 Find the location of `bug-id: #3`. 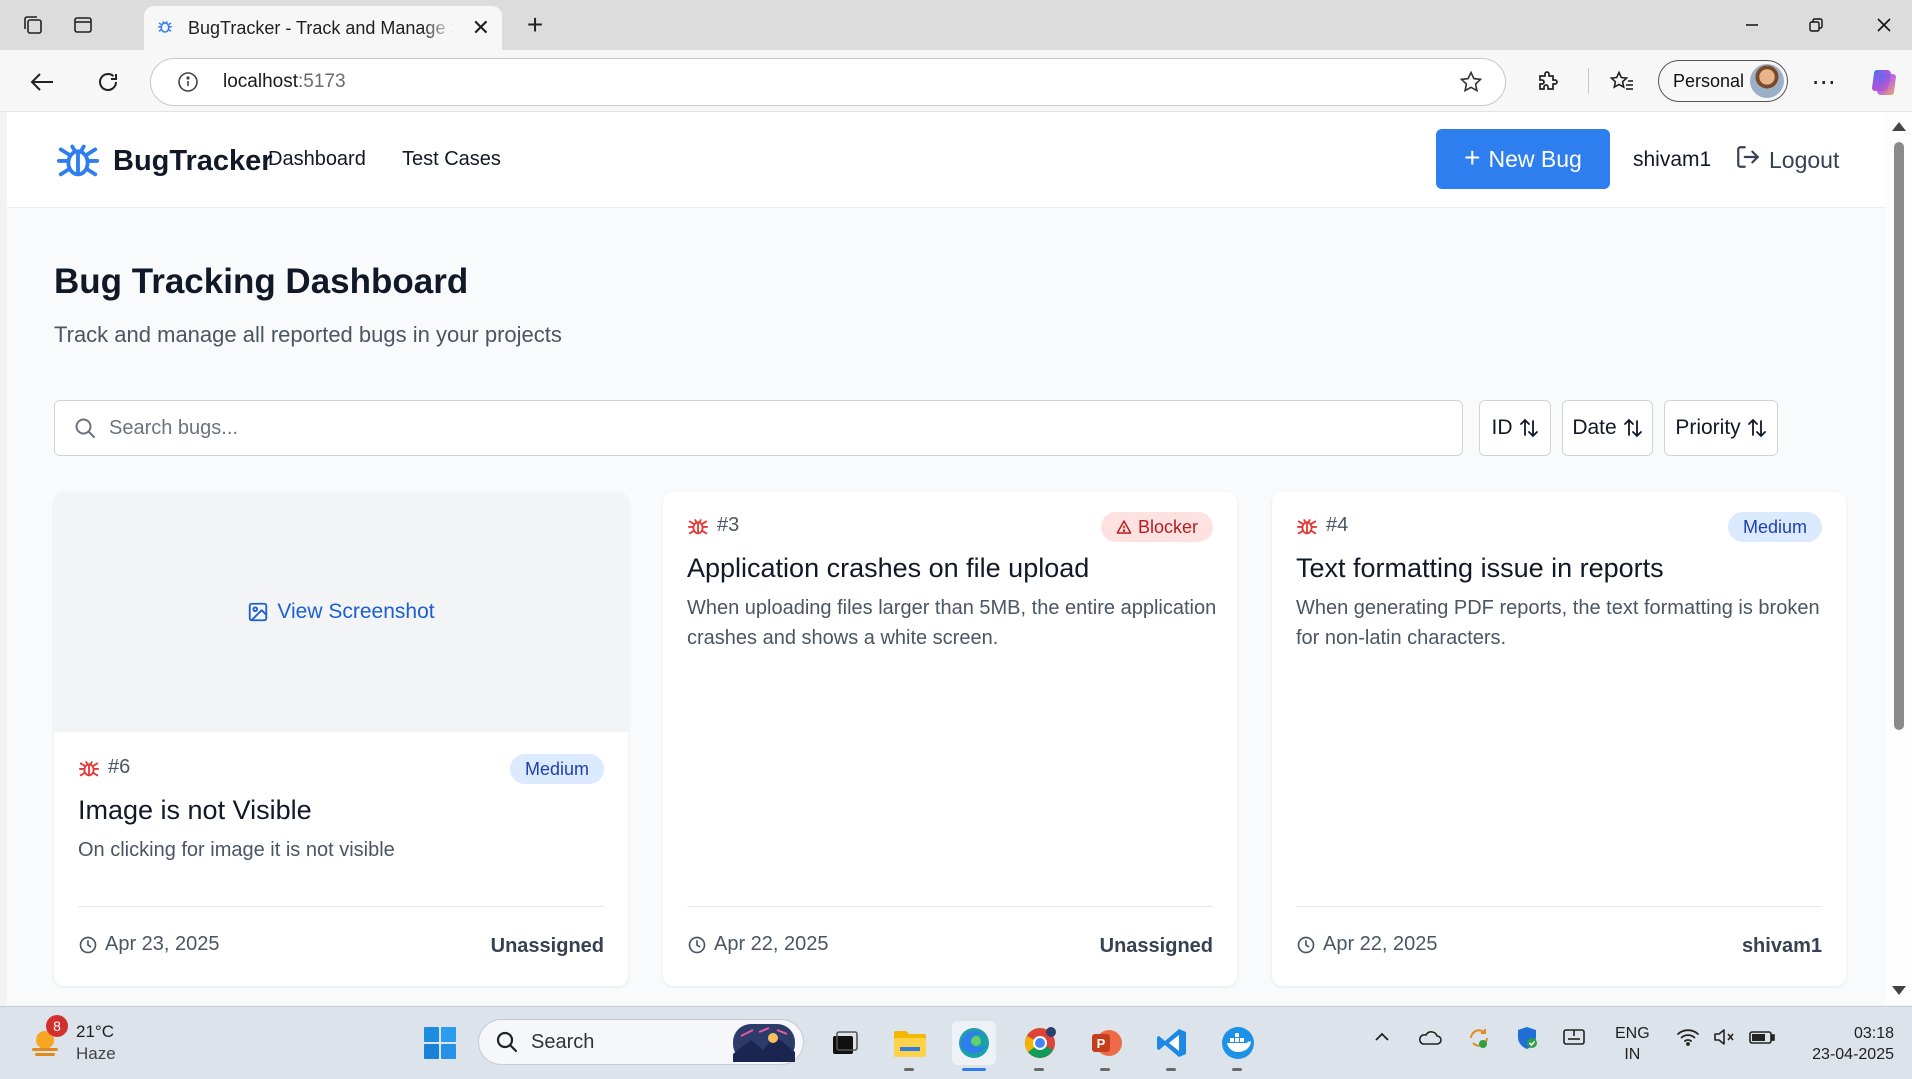

bug-id: #3 is located at coordinates (728, 525).